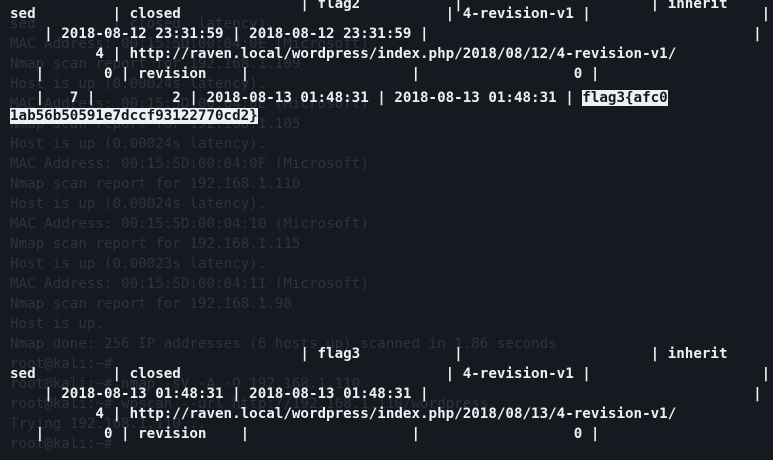 This screenshot has height=460, width=773. I want to click on ghost-line: Nmap scan report for 192.168.1.110, so click(155, 184).